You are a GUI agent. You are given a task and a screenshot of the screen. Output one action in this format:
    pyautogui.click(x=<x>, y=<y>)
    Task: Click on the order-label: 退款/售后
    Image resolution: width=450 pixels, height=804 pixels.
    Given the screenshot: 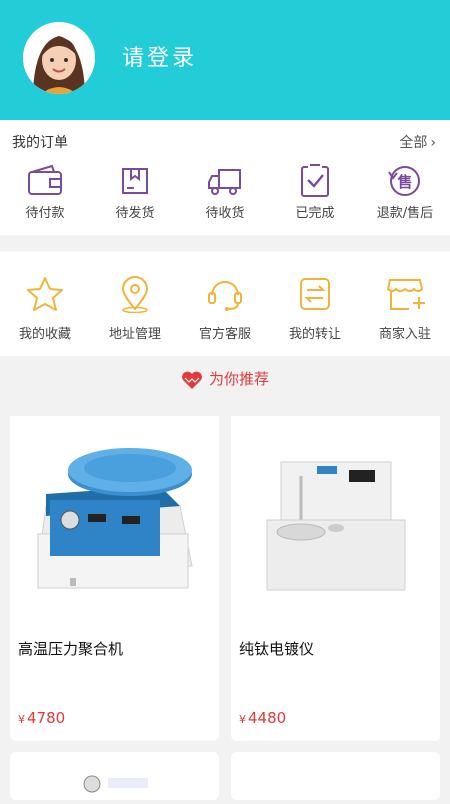 What is the action you would take?
    pyautogui.click(x=405, y=213)
    